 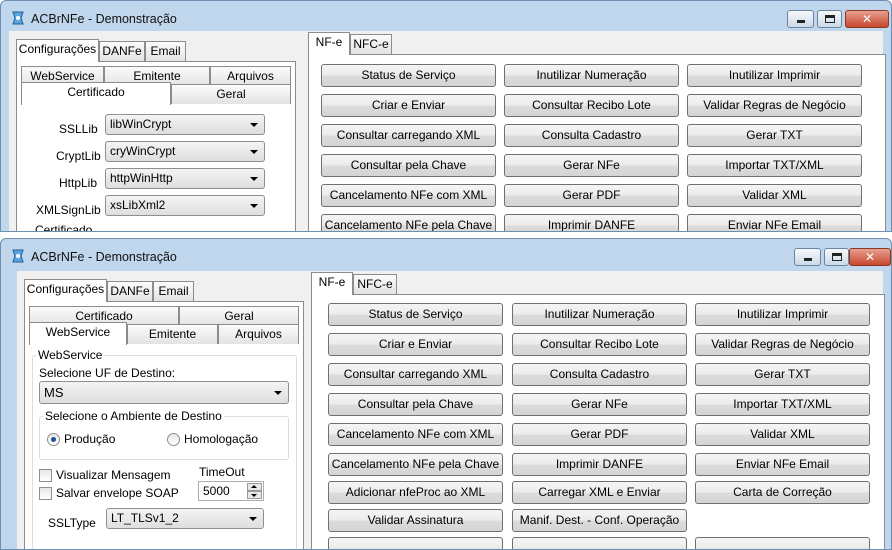 I want to click on xmlsignlib-select: xsLibXml2, so click(x=185, y=205).